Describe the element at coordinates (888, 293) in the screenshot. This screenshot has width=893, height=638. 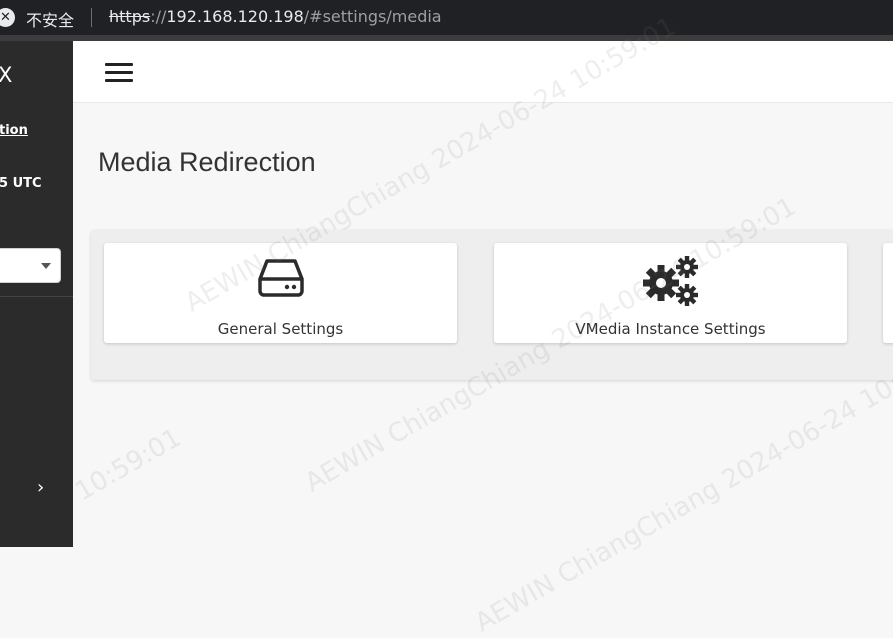
I see `partial-card` at that location.